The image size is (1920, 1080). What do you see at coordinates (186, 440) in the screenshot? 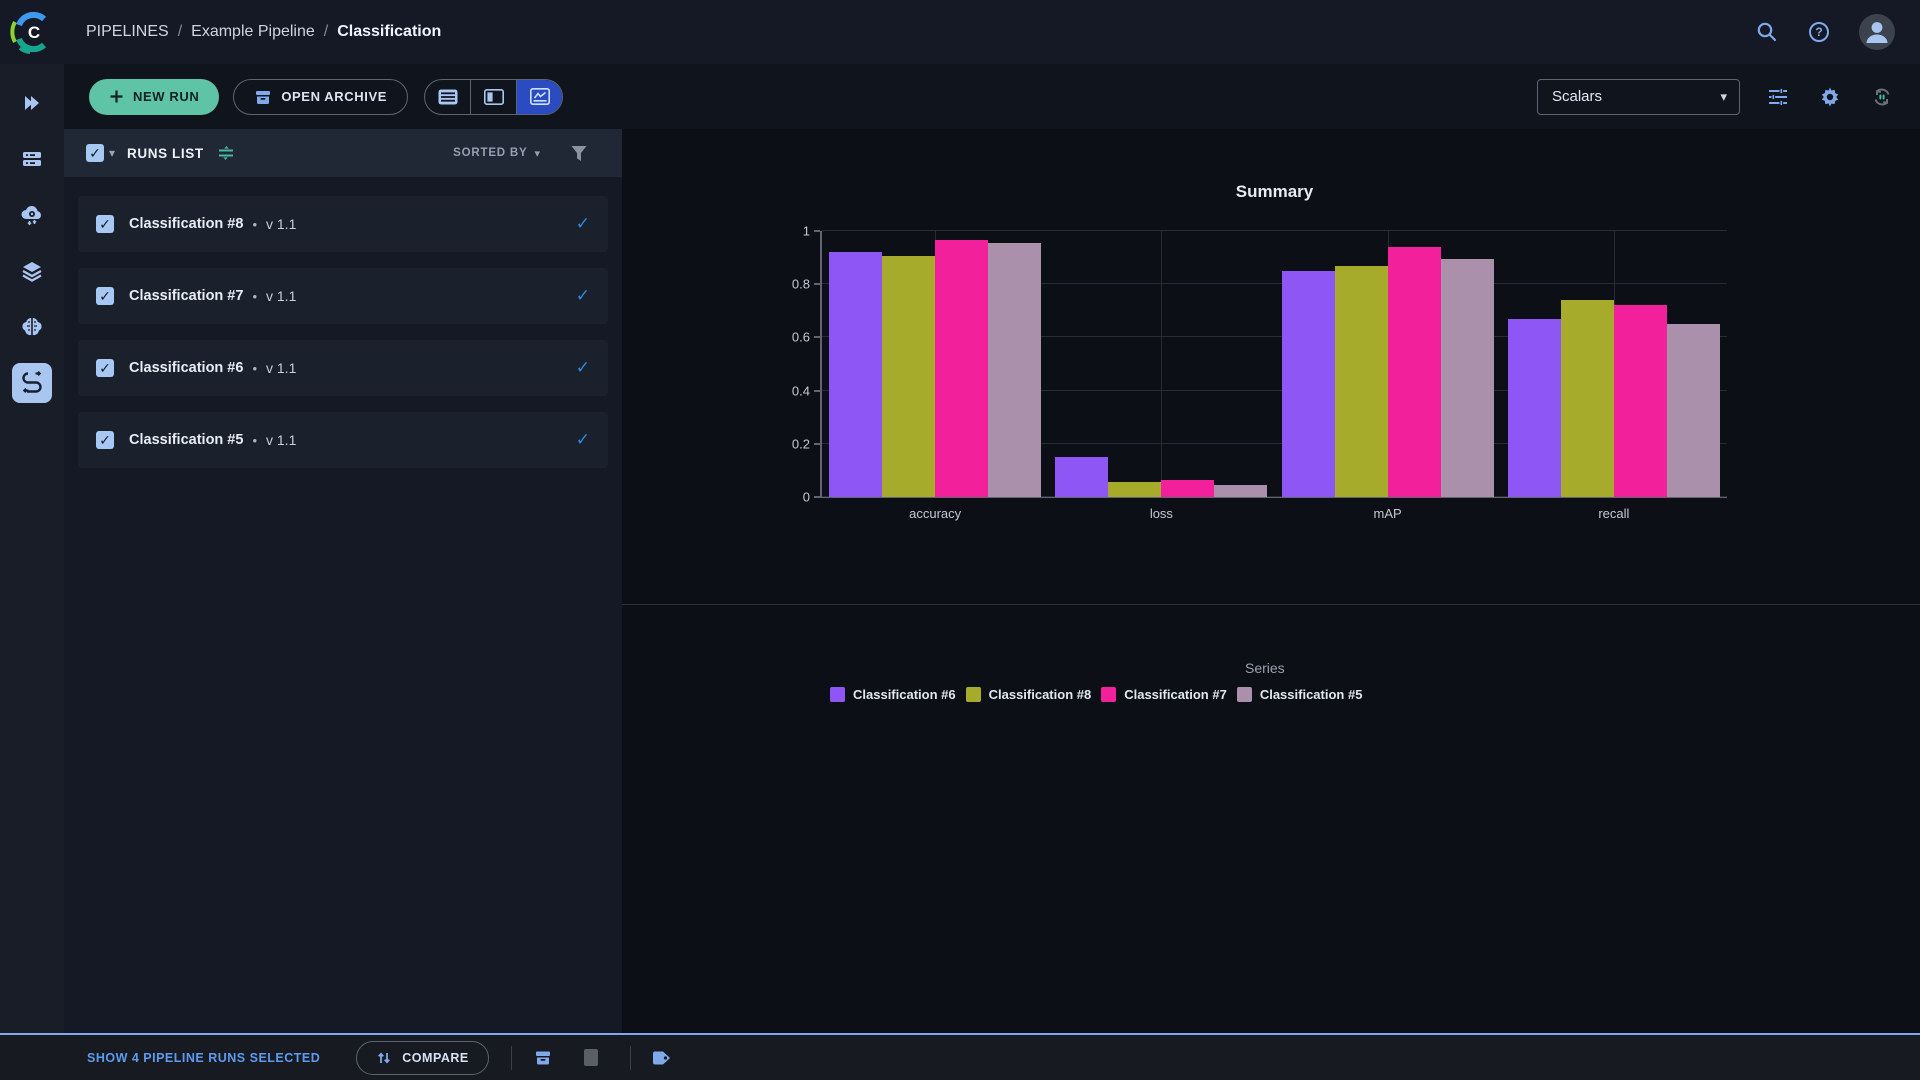
I see `run-name: Classification #5` at bounding box center [186, 440].